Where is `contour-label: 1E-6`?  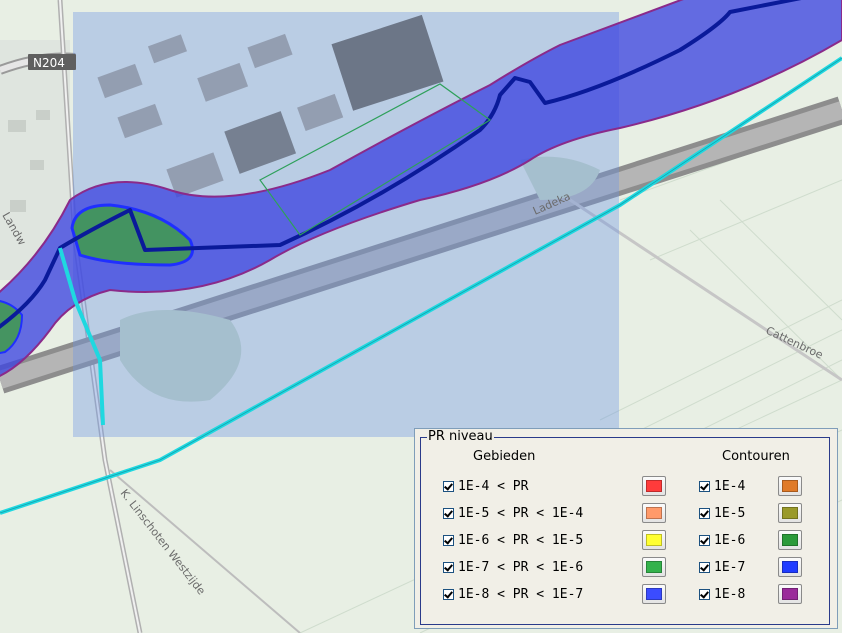
contour-label: 1E-6 is located at coordinates (730, 540).